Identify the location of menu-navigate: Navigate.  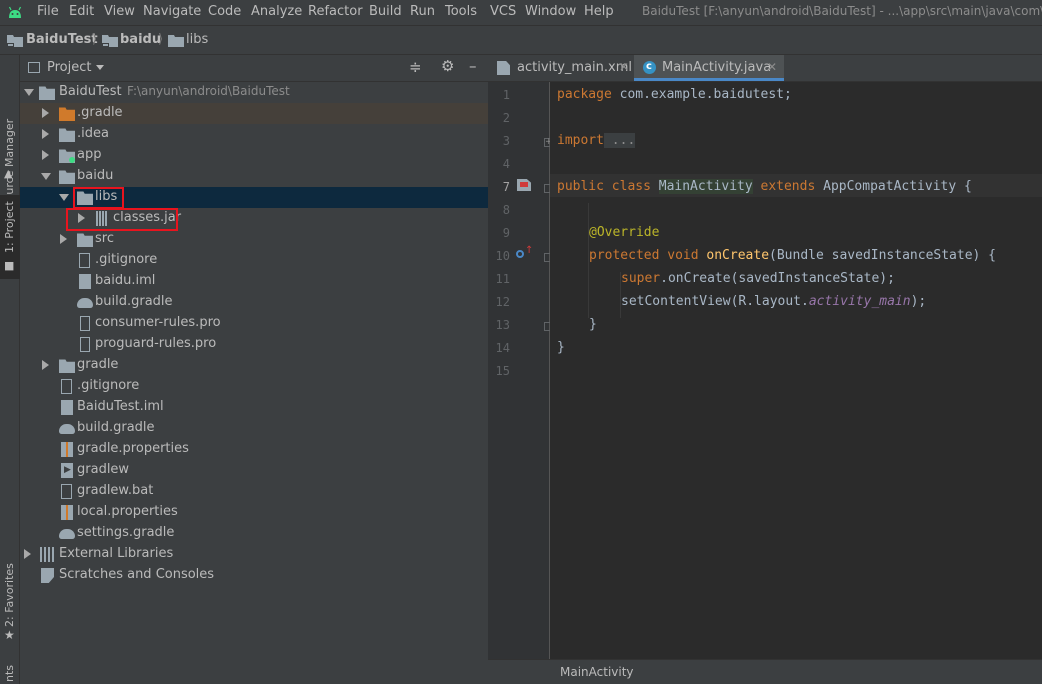
(172, 11).